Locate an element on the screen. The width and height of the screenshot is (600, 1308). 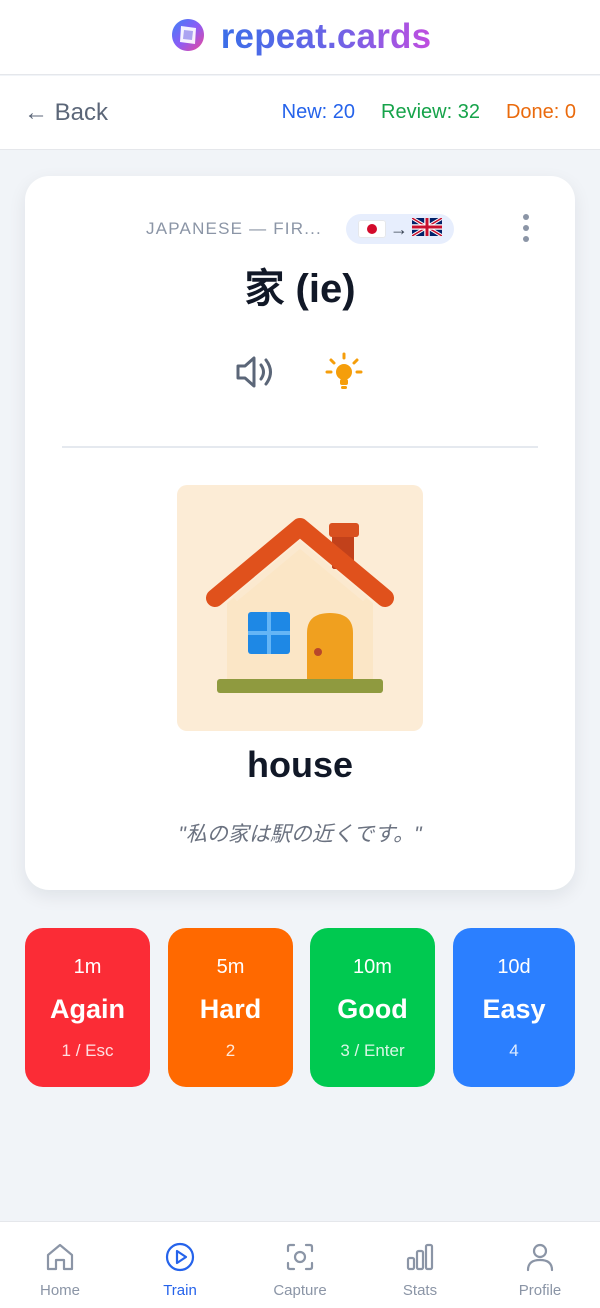
review-count: Review: 32 is located at coordinates (430, 112).